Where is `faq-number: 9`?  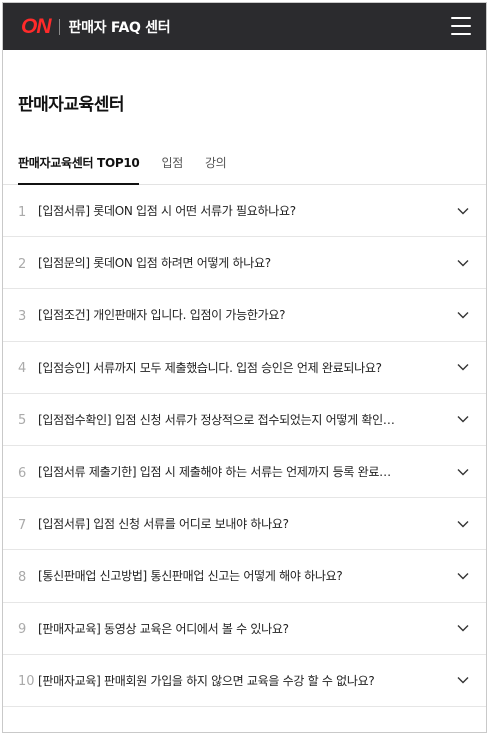 faq-number: 9 is located at coordinates (22, 630).